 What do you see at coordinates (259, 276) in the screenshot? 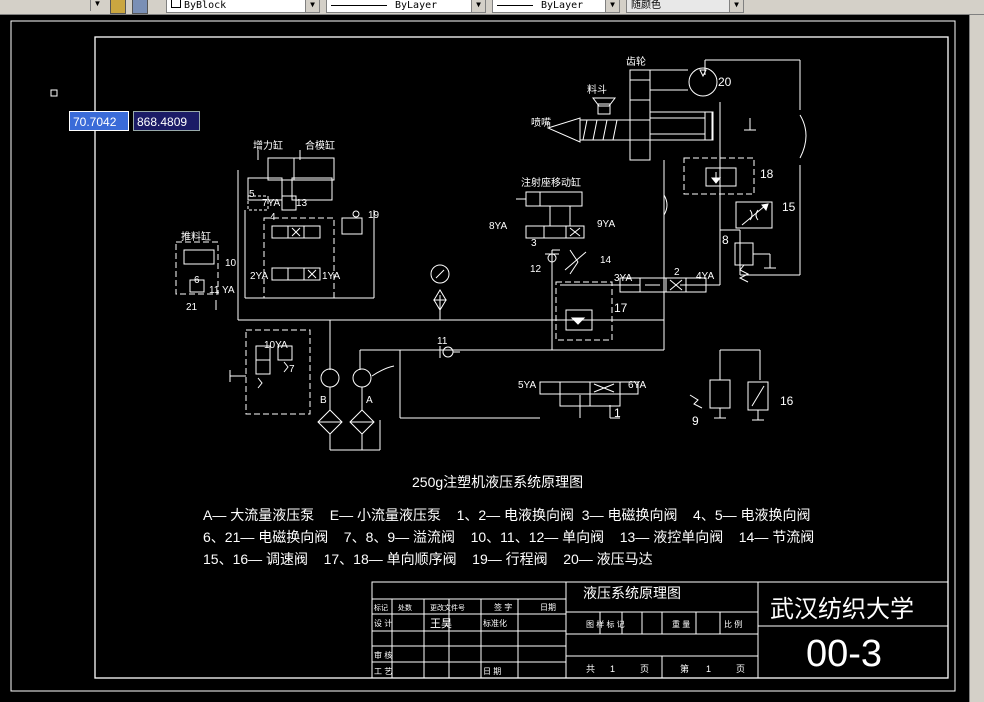
I see `label-ya2: 2YA` at bounding box center [259, 276].